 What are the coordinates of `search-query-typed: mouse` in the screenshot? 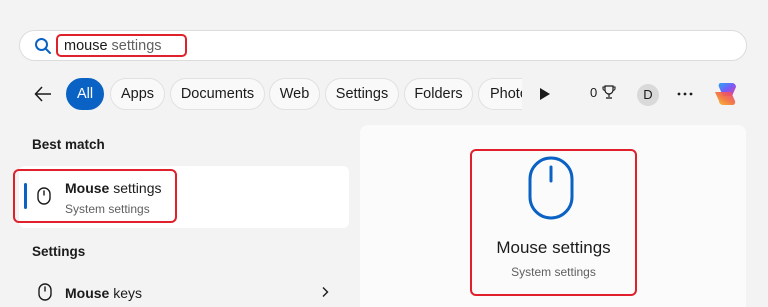 It's located at (86, 46).